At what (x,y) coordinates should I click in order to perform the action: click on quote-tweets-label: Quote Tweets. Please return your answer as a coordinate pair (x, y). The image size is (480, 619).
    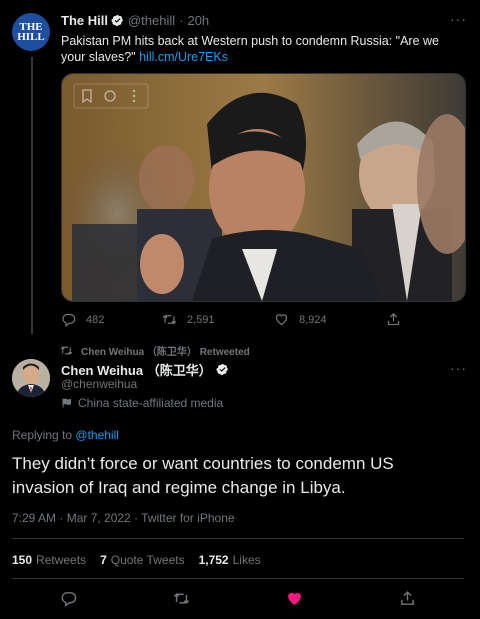
    Looking at the image, I should click on (147, 560).